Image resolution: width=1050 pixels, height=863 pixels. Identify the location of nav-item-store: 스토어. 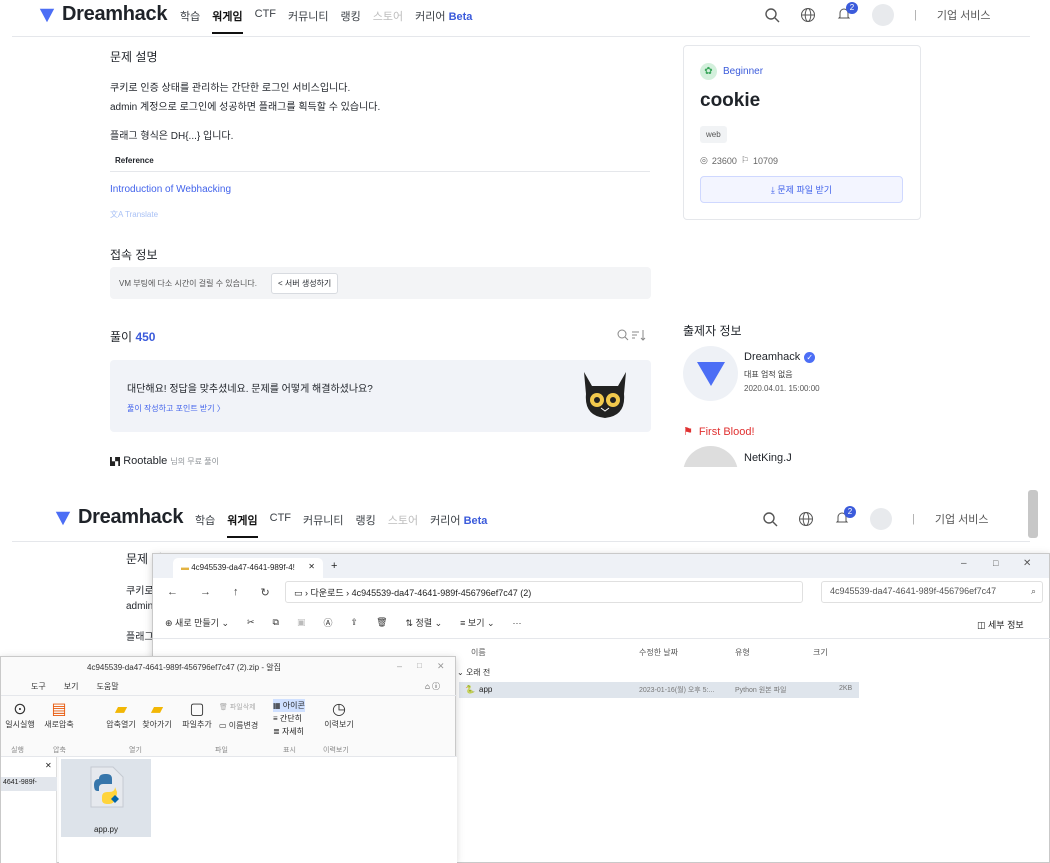
(388, 21).